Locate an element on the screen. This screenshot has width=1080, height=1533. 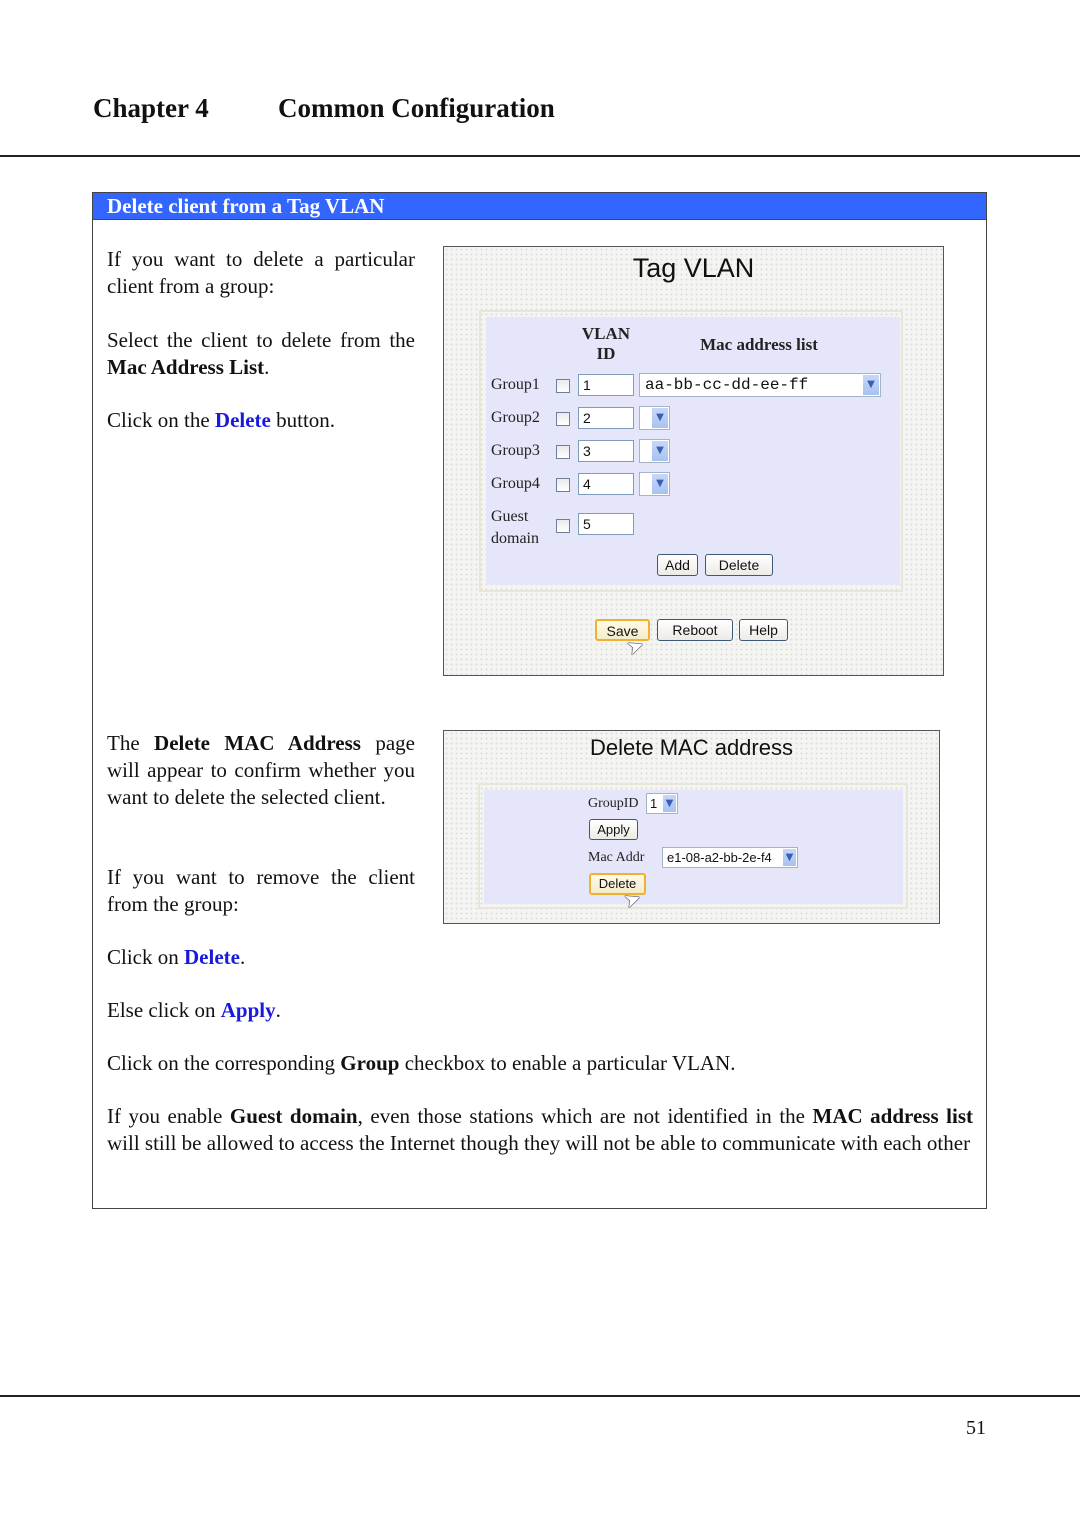
chapter-title: Common Configuration is located at coordinates (416, 108).